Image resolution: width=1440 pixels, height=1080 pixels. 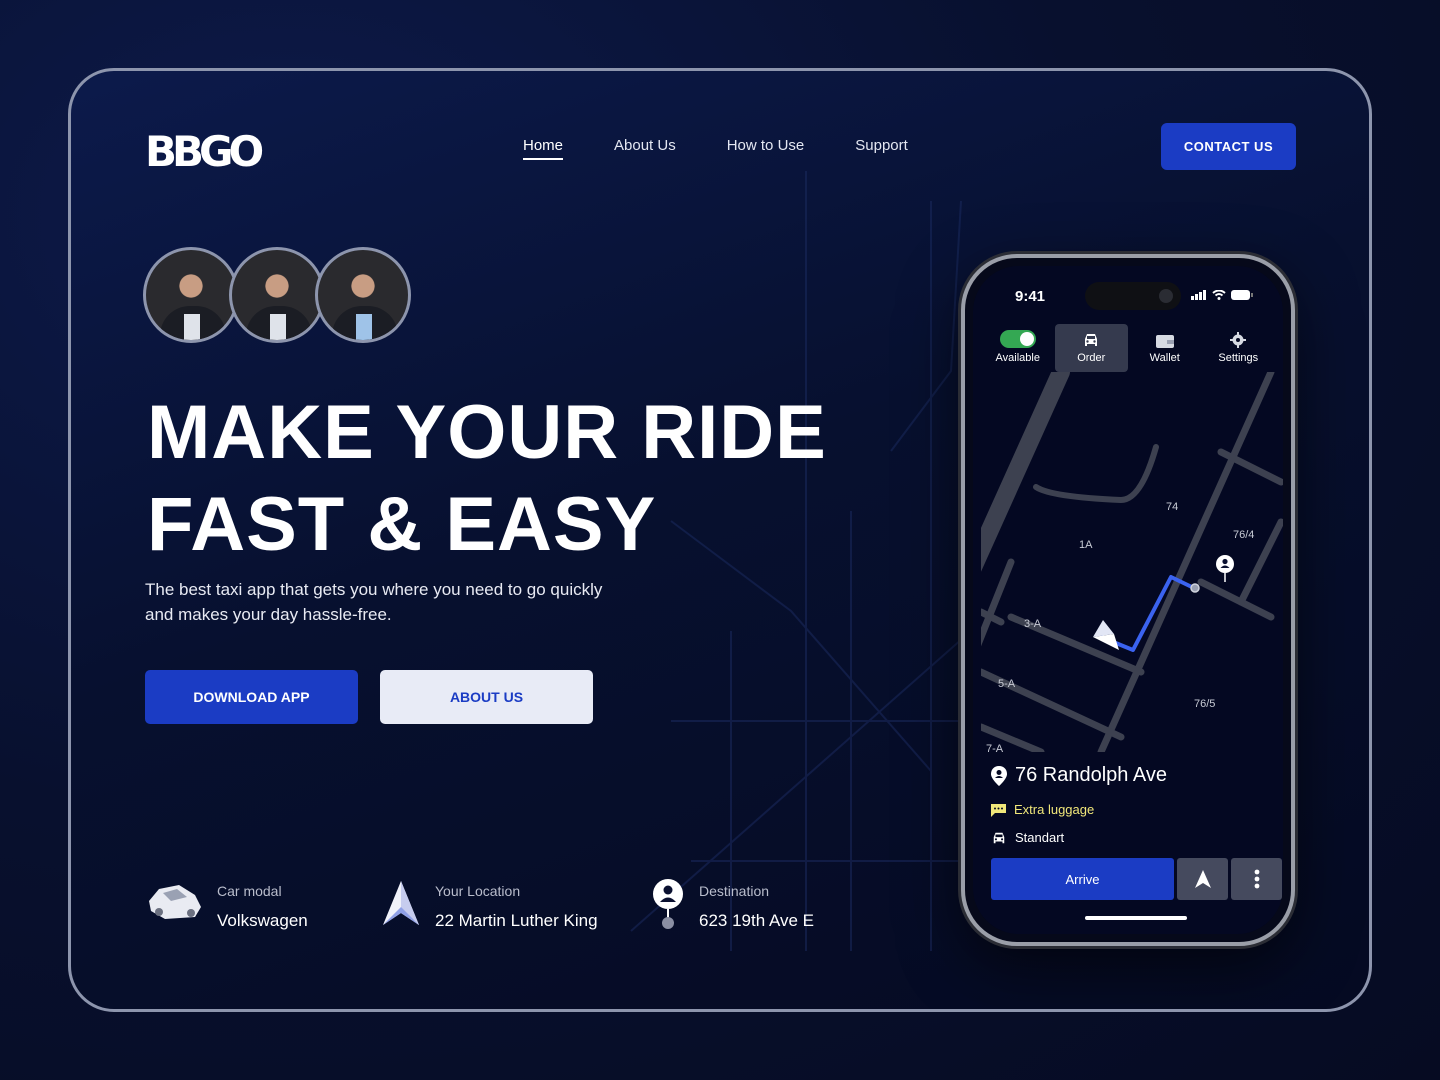 I want to click on about-us-button: ABOUT US, so click(x=486, y=697).